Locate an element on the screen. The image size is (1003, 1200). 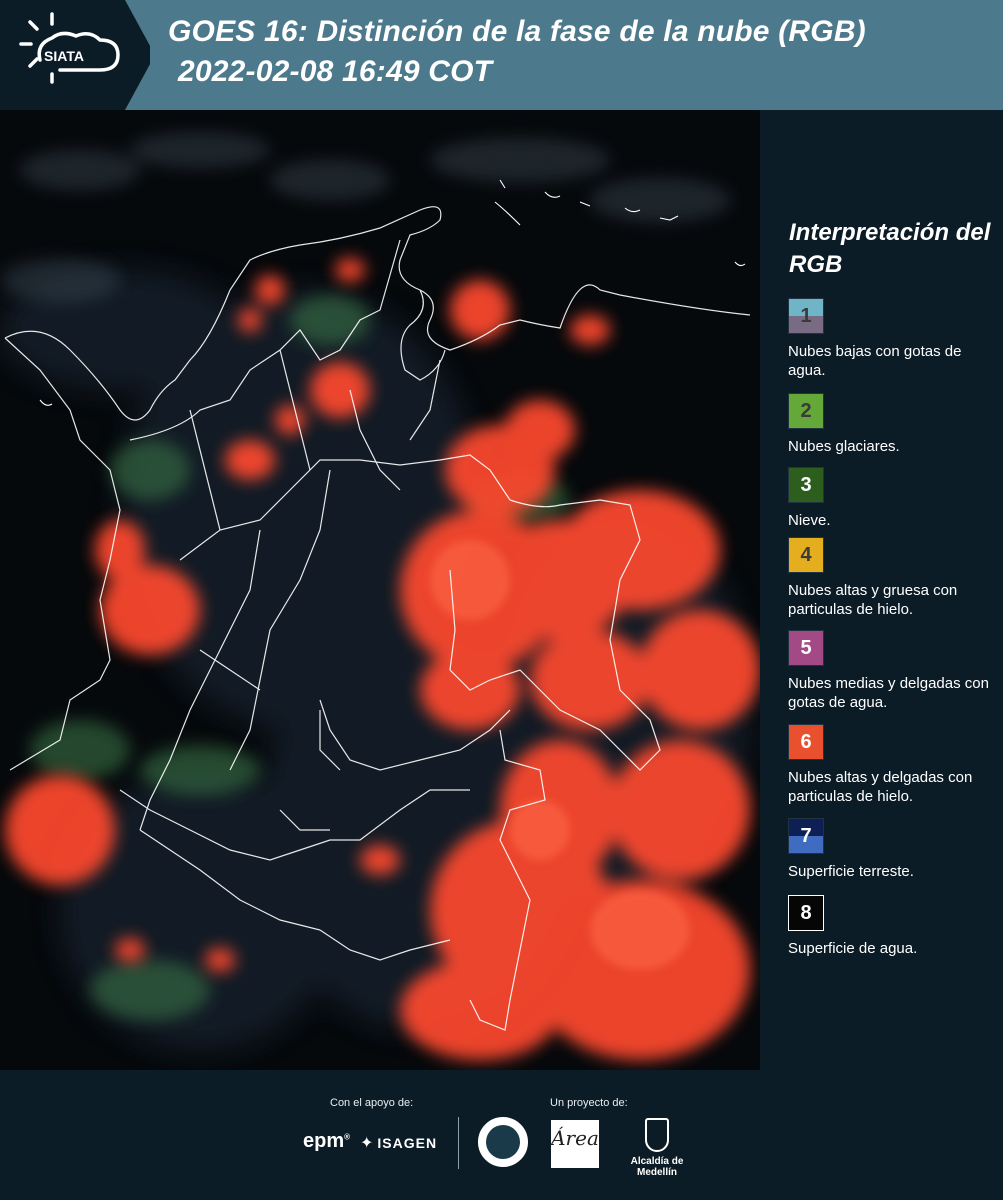
legend-number-3: 3 is located at coordinates (806, 485).